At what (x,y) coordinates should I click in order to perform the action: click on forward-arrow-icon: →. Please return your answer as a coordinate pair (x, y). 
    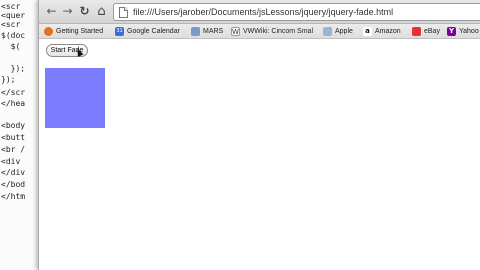
    Looking at the image, I should click on (67, 11).